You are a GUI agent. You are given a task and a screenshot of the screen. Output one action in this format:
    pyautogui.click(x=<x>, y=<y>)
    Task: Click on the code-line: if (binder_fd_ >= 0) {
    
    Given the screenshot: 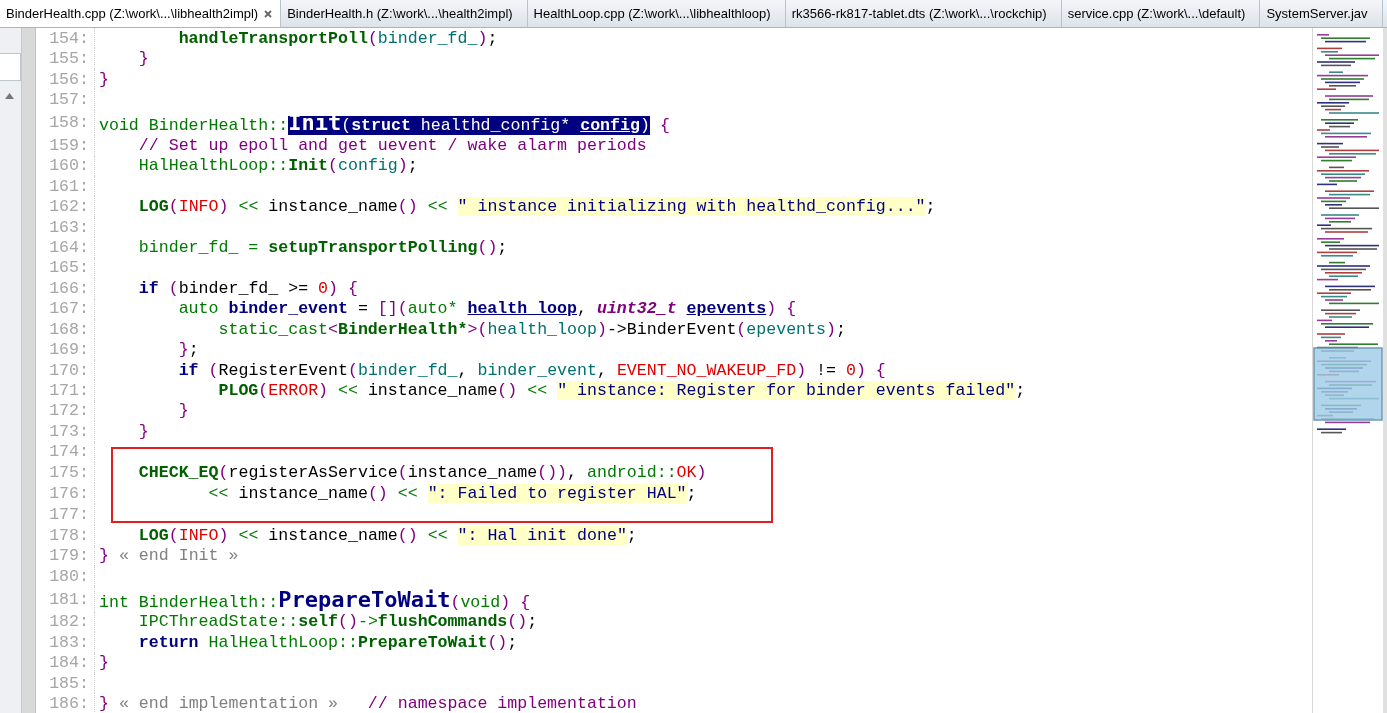 What is the action you would take?
    pyautogui.click(x=247, y=288)
    